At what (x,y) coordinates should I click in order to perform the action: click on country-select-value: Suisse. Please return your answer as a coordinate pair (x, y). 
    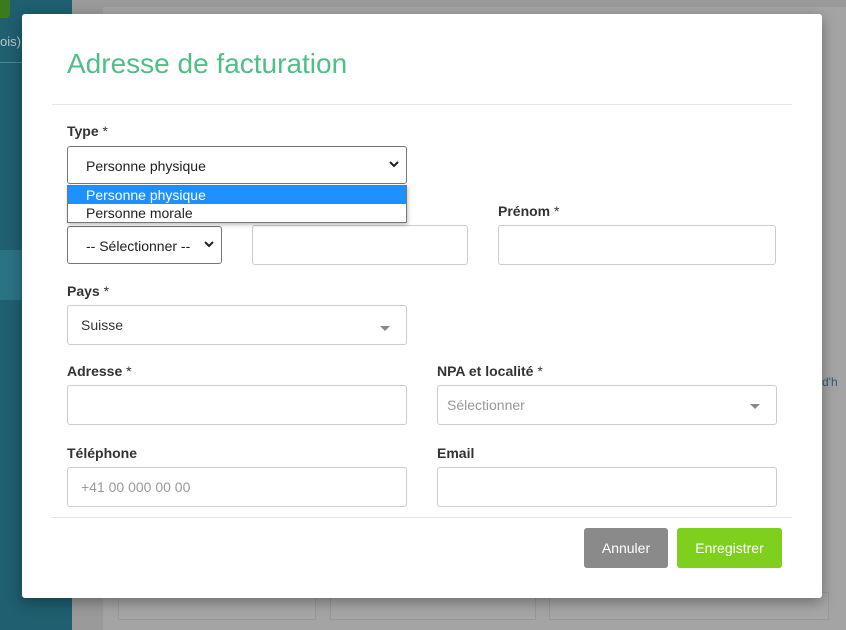
    Looking at the image, I should click on (102, 325).